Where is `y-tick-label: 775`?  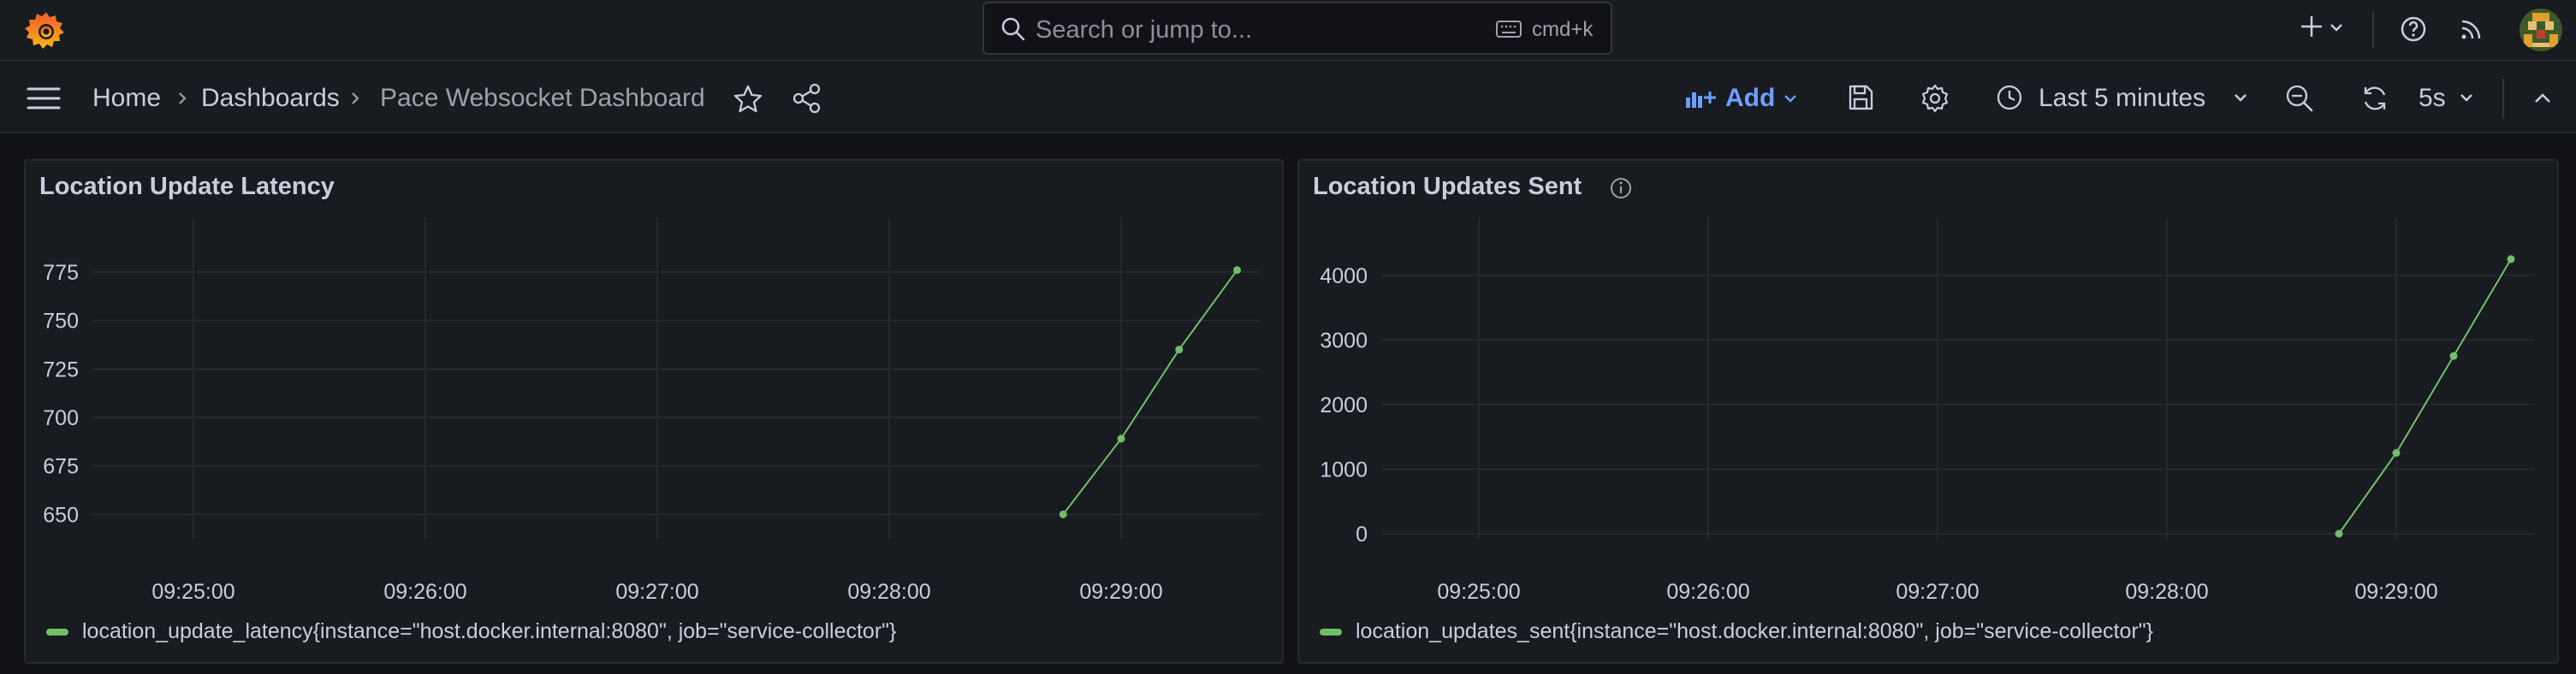 y-tick-label: 775 is located at coordinates (61, 273).